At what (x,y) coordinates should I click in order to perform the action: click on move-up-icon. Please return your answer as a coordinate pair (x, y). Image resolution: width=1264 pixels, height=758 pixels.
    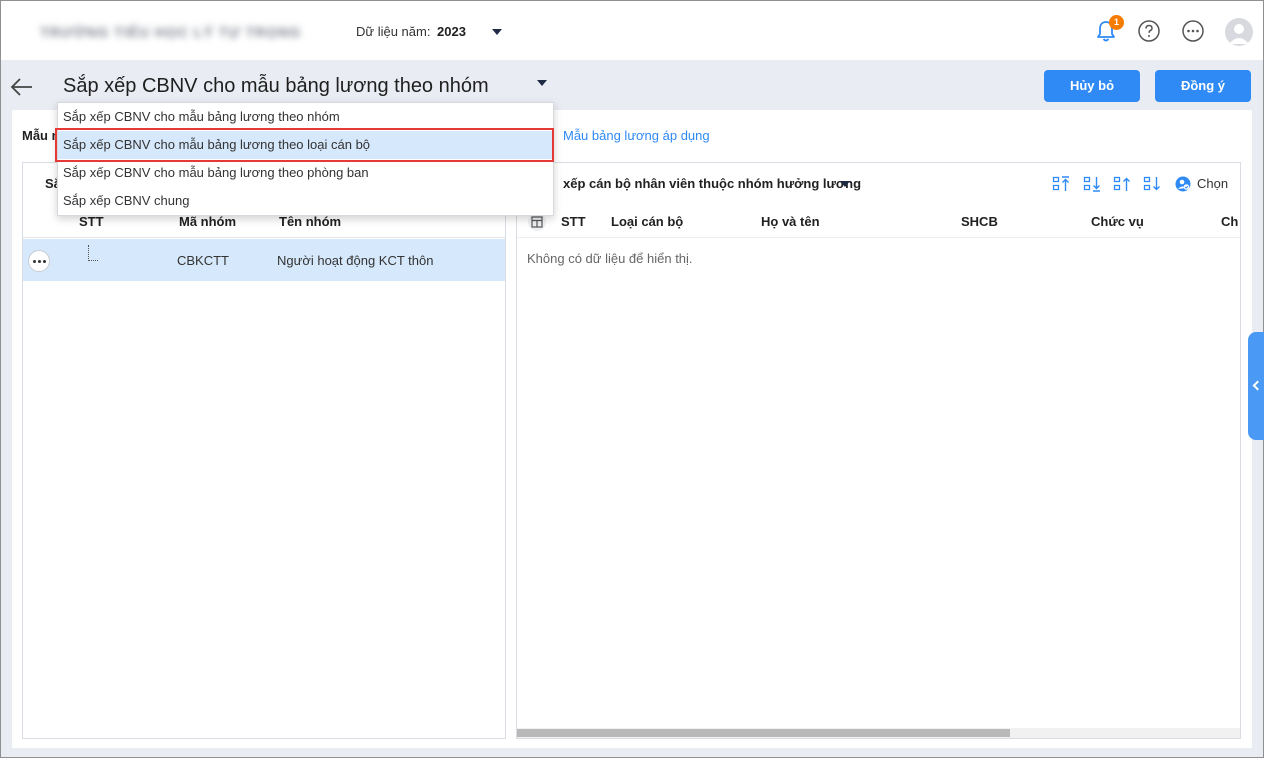
    Looking at the image, I should click on (1122, 184).